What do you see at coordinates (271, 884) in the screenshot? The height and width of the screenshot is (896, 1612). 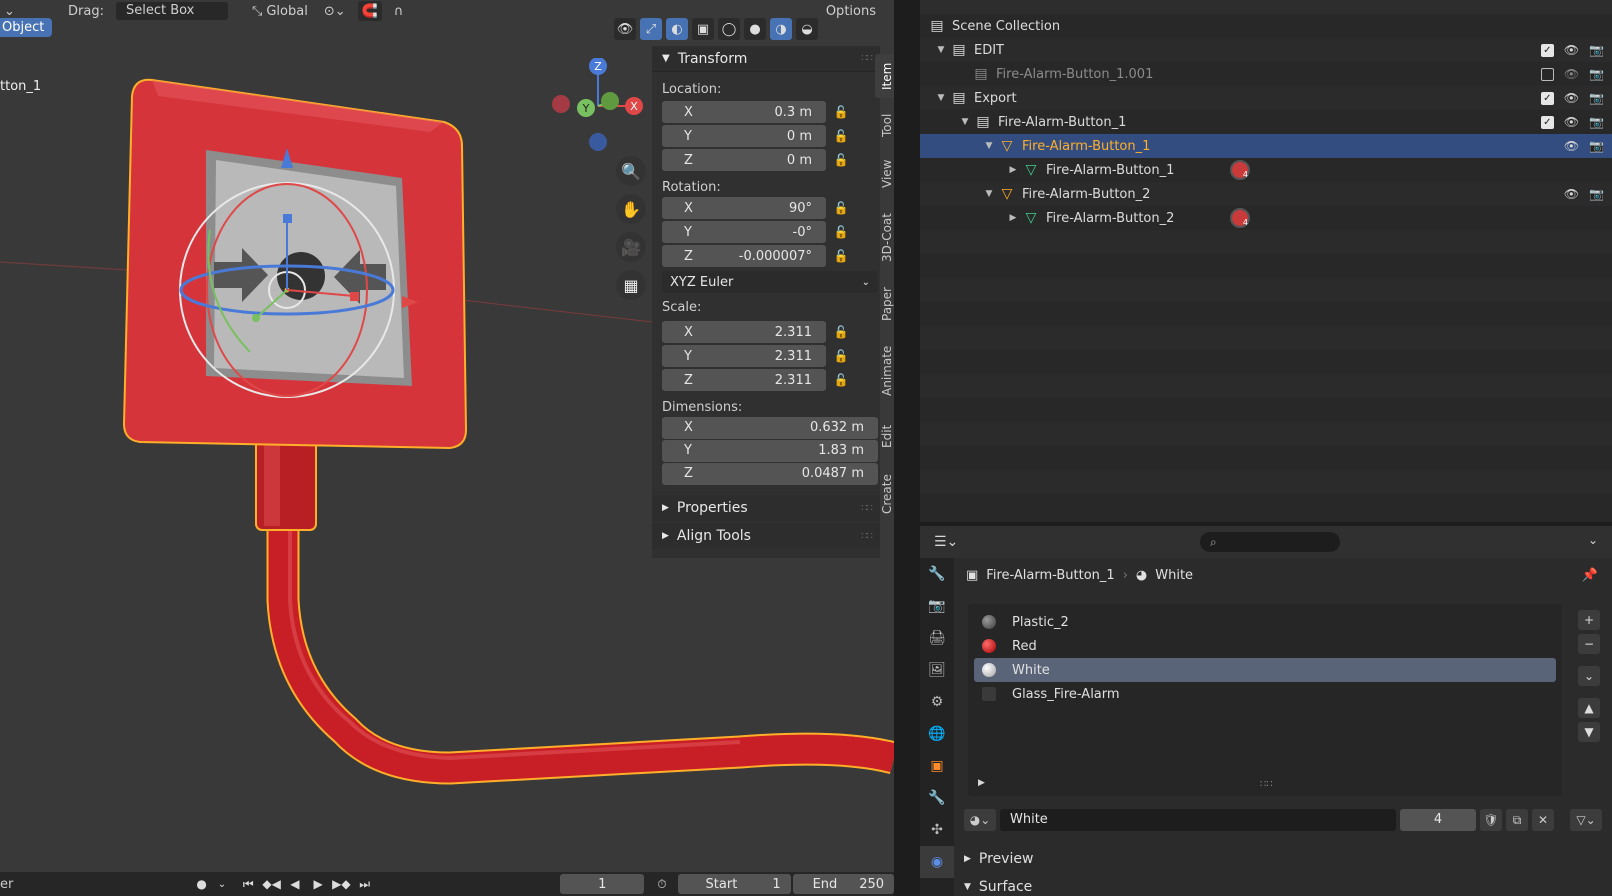 I see `prev-keyframe-icon: ◆◀` at bounding box center [271, 884].